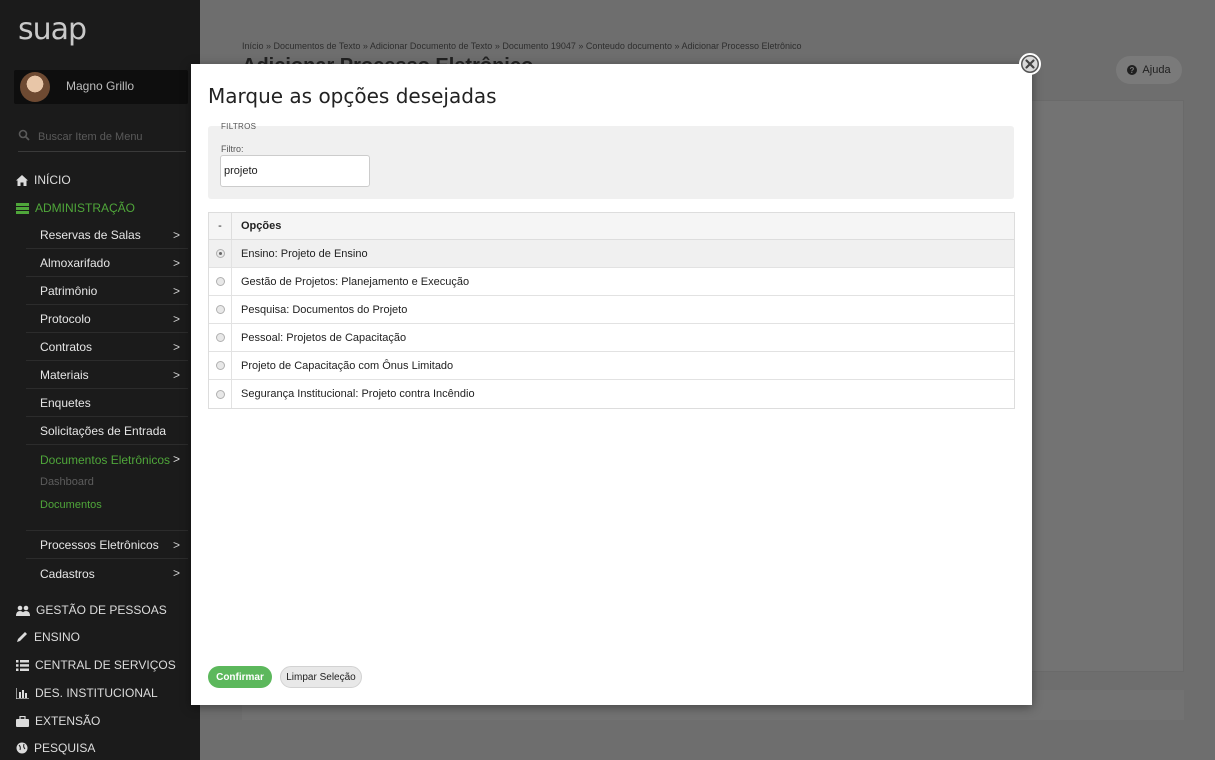  I want to click on sidebar-item-label: Solicitações de Entrada, so click(103, 431).